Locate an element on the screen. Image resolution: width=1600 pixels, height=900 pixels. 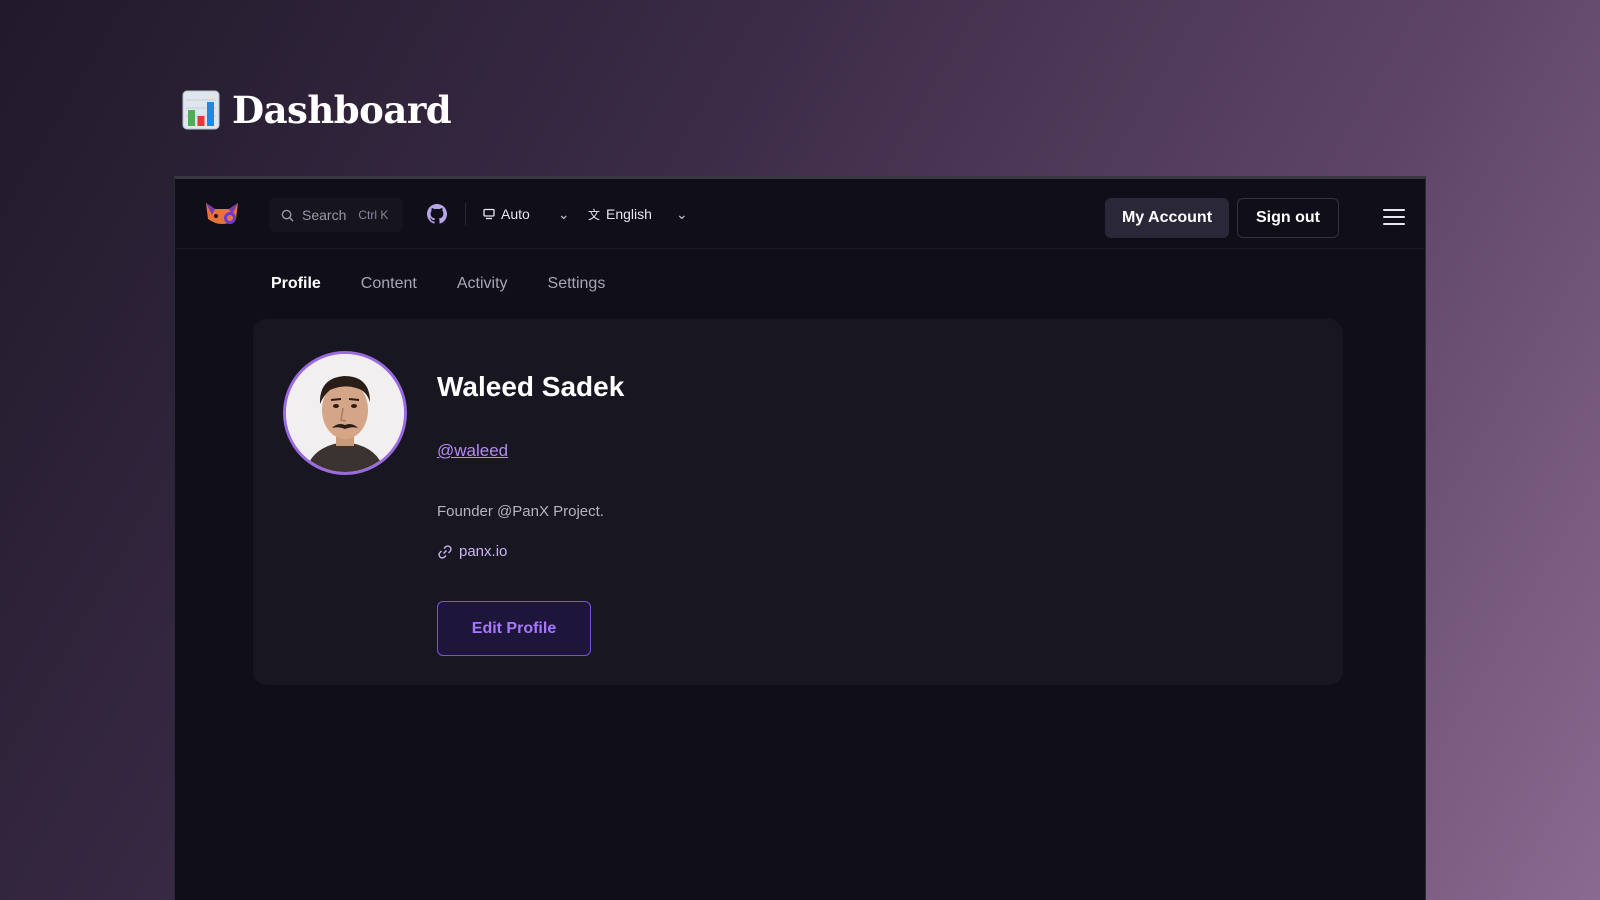
profile-bio: Founder @PanX Project. is located at coordinates (520, 511).